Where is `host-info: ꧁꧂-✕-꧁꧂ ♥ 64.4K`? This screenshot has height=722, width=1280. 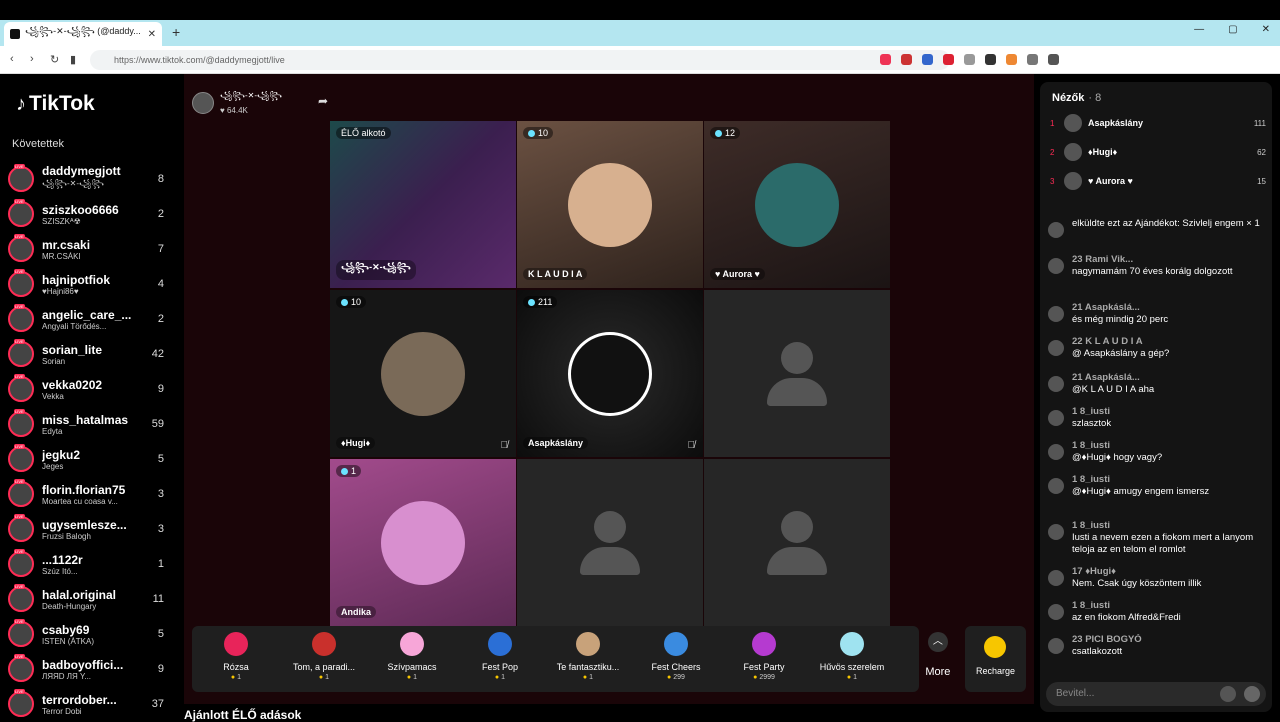
host-info: ꧁꧂-✕-꧁꧂ ♥ 64.4K is located at coordinates (237, 102).